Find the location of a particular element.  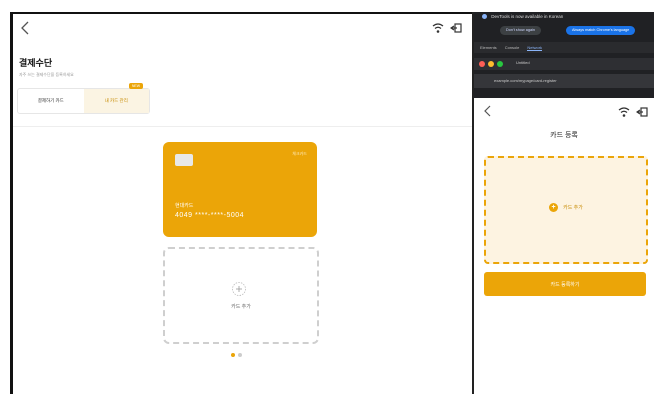

maximize-window-icon is located at coordinates (500, 64).